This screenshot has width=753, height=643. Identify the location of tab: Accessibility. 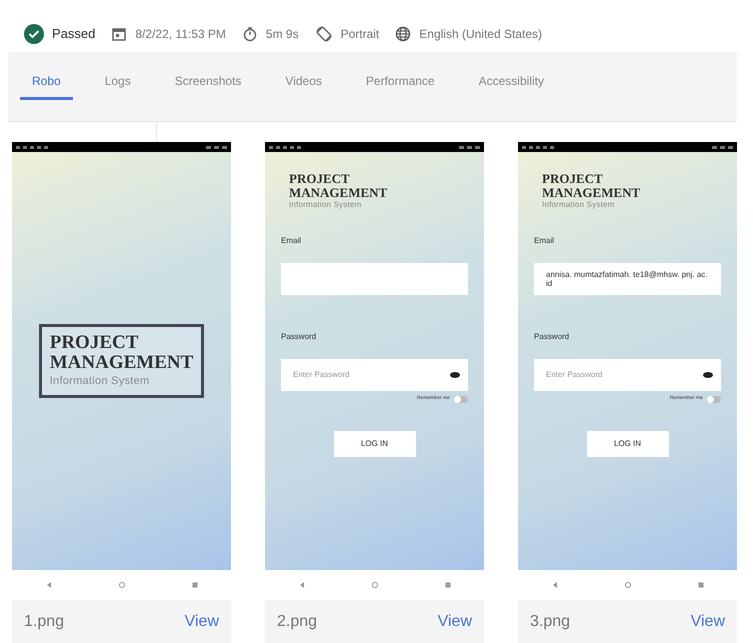
(511, 82).